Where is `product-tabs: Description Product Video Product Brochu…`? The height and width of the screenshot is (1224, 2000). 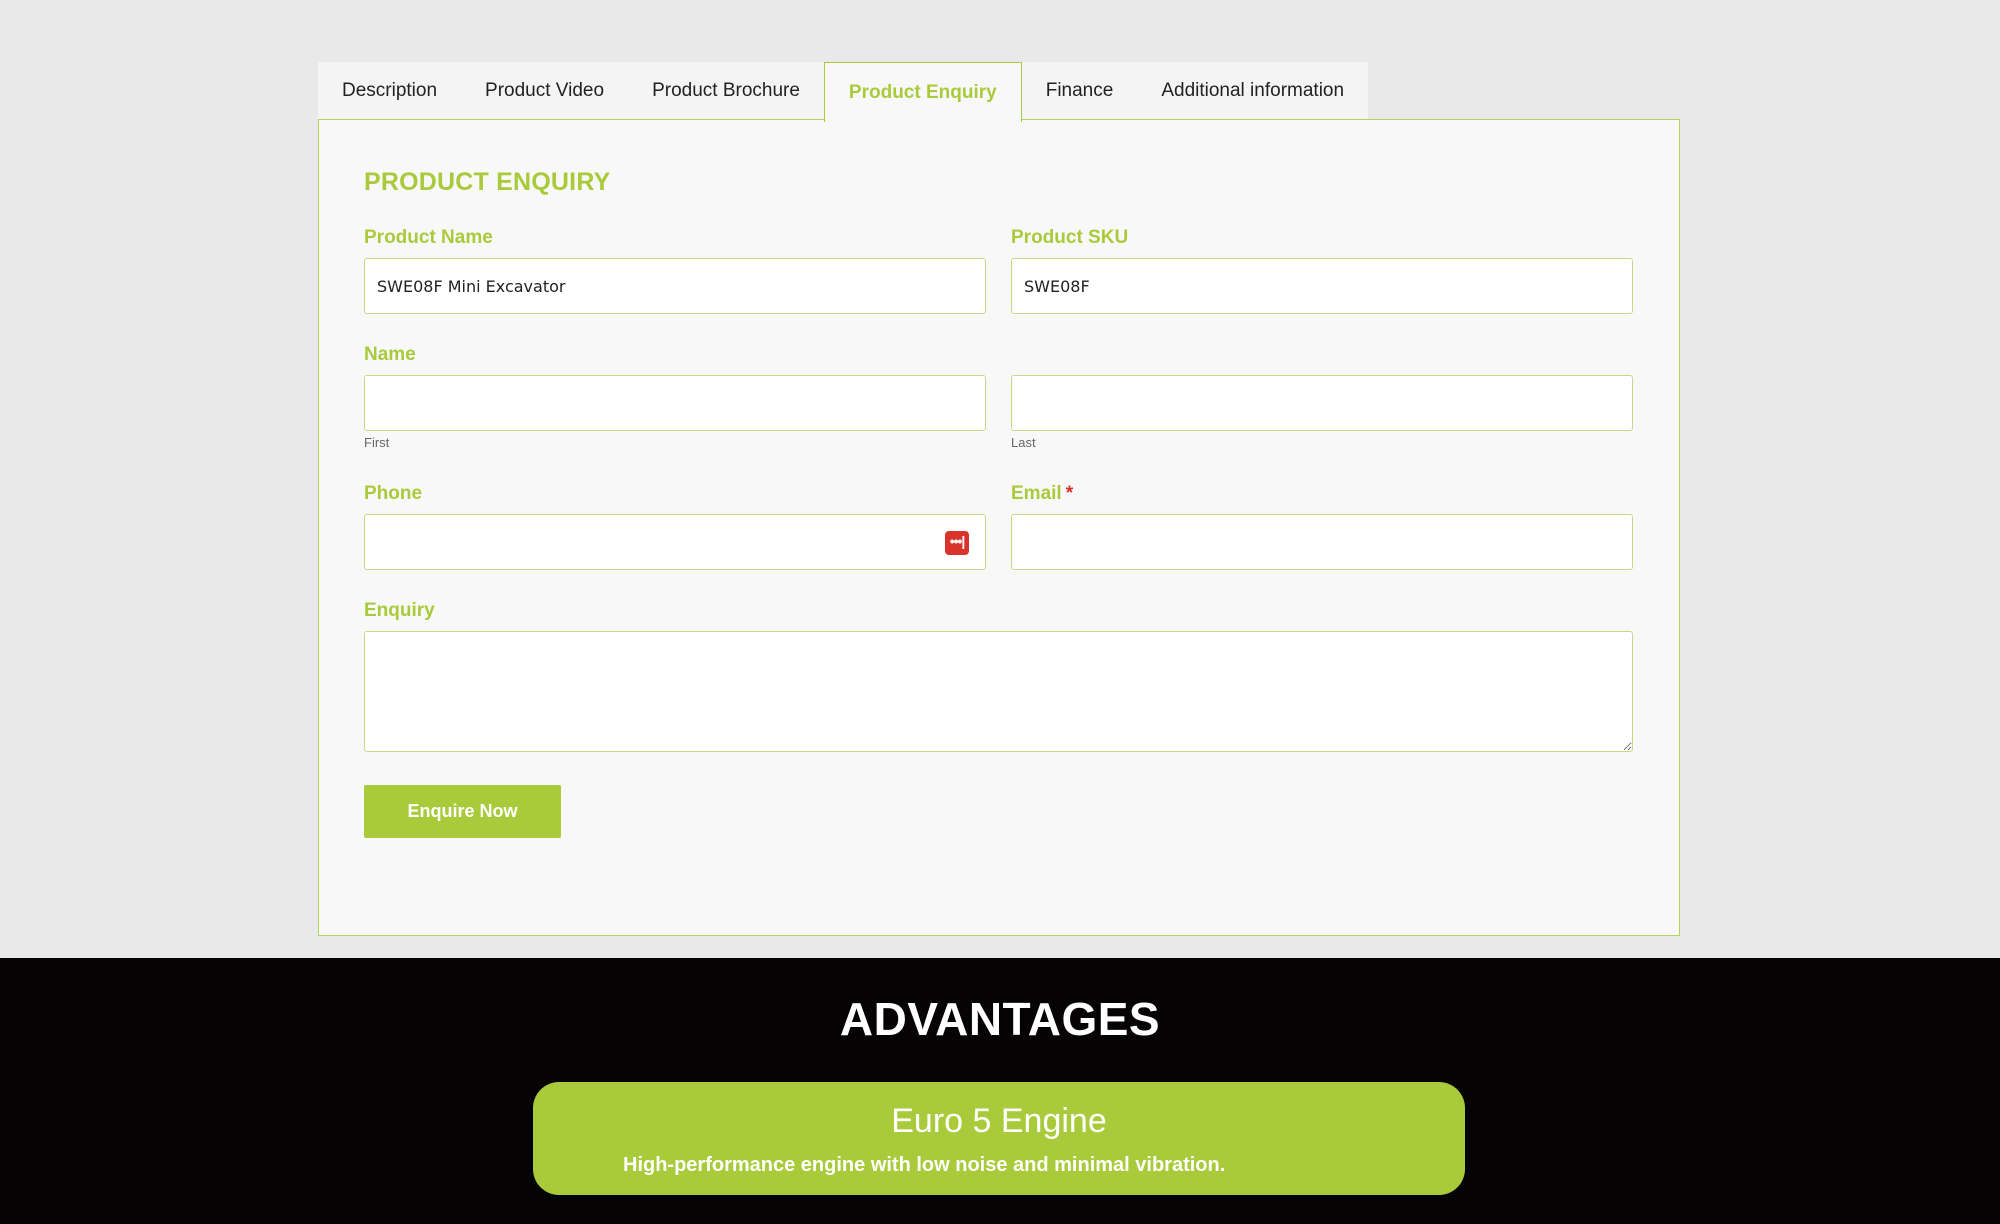 product-tabs: Description Product Video Product Brochu… is located at coordinates (843, 92).